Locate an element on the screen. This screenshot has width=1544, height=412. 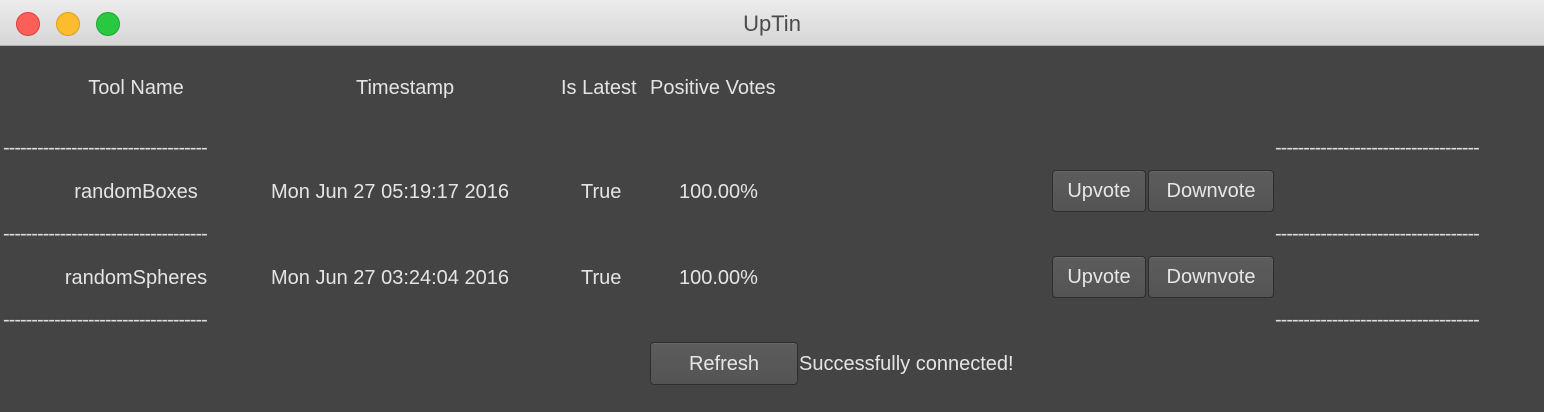
row-1-upvote-button: Upvote is located at coordinates (1099, 191).